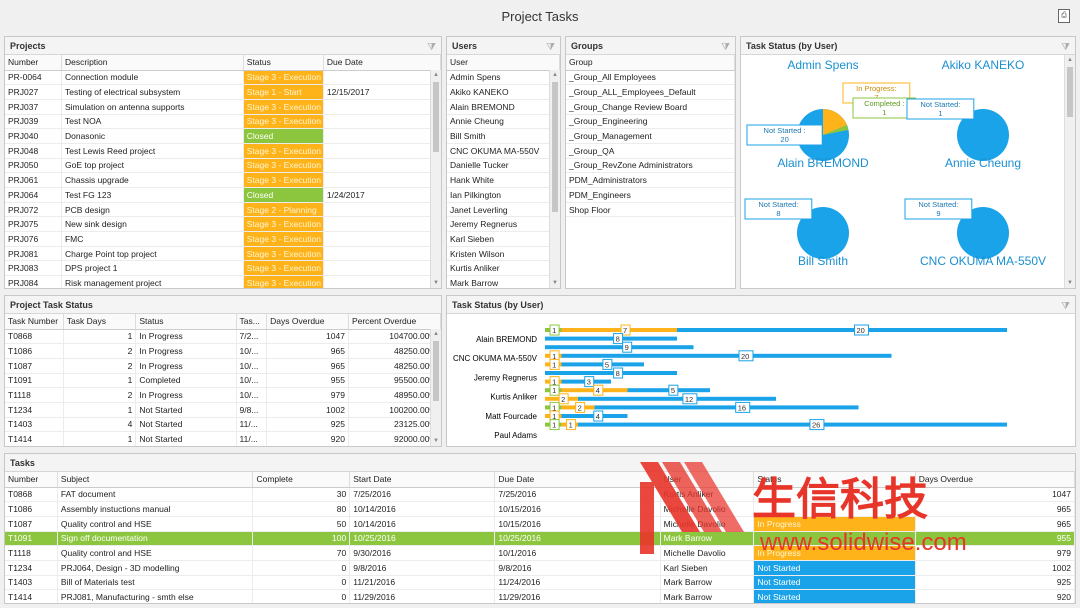 The height and width of the screenshot is (608, 1080). Describe the element at coordinates (100, 322) in the screenshot. I see `column-header: Task Days` at that location.